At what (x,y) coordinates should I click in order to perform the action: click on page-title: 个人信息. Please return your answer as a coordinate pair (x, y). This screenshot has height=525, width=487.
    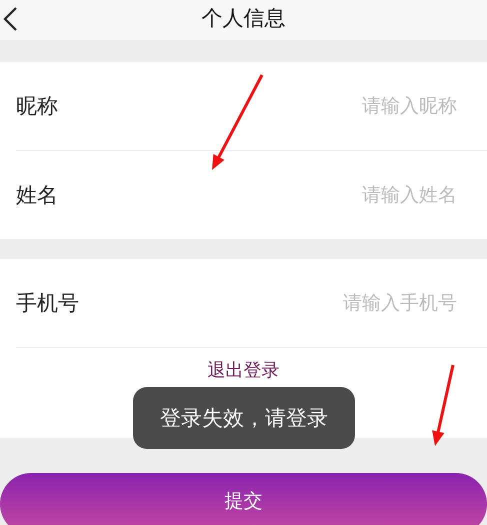
    Looking at the image, I should click on (244, 19).